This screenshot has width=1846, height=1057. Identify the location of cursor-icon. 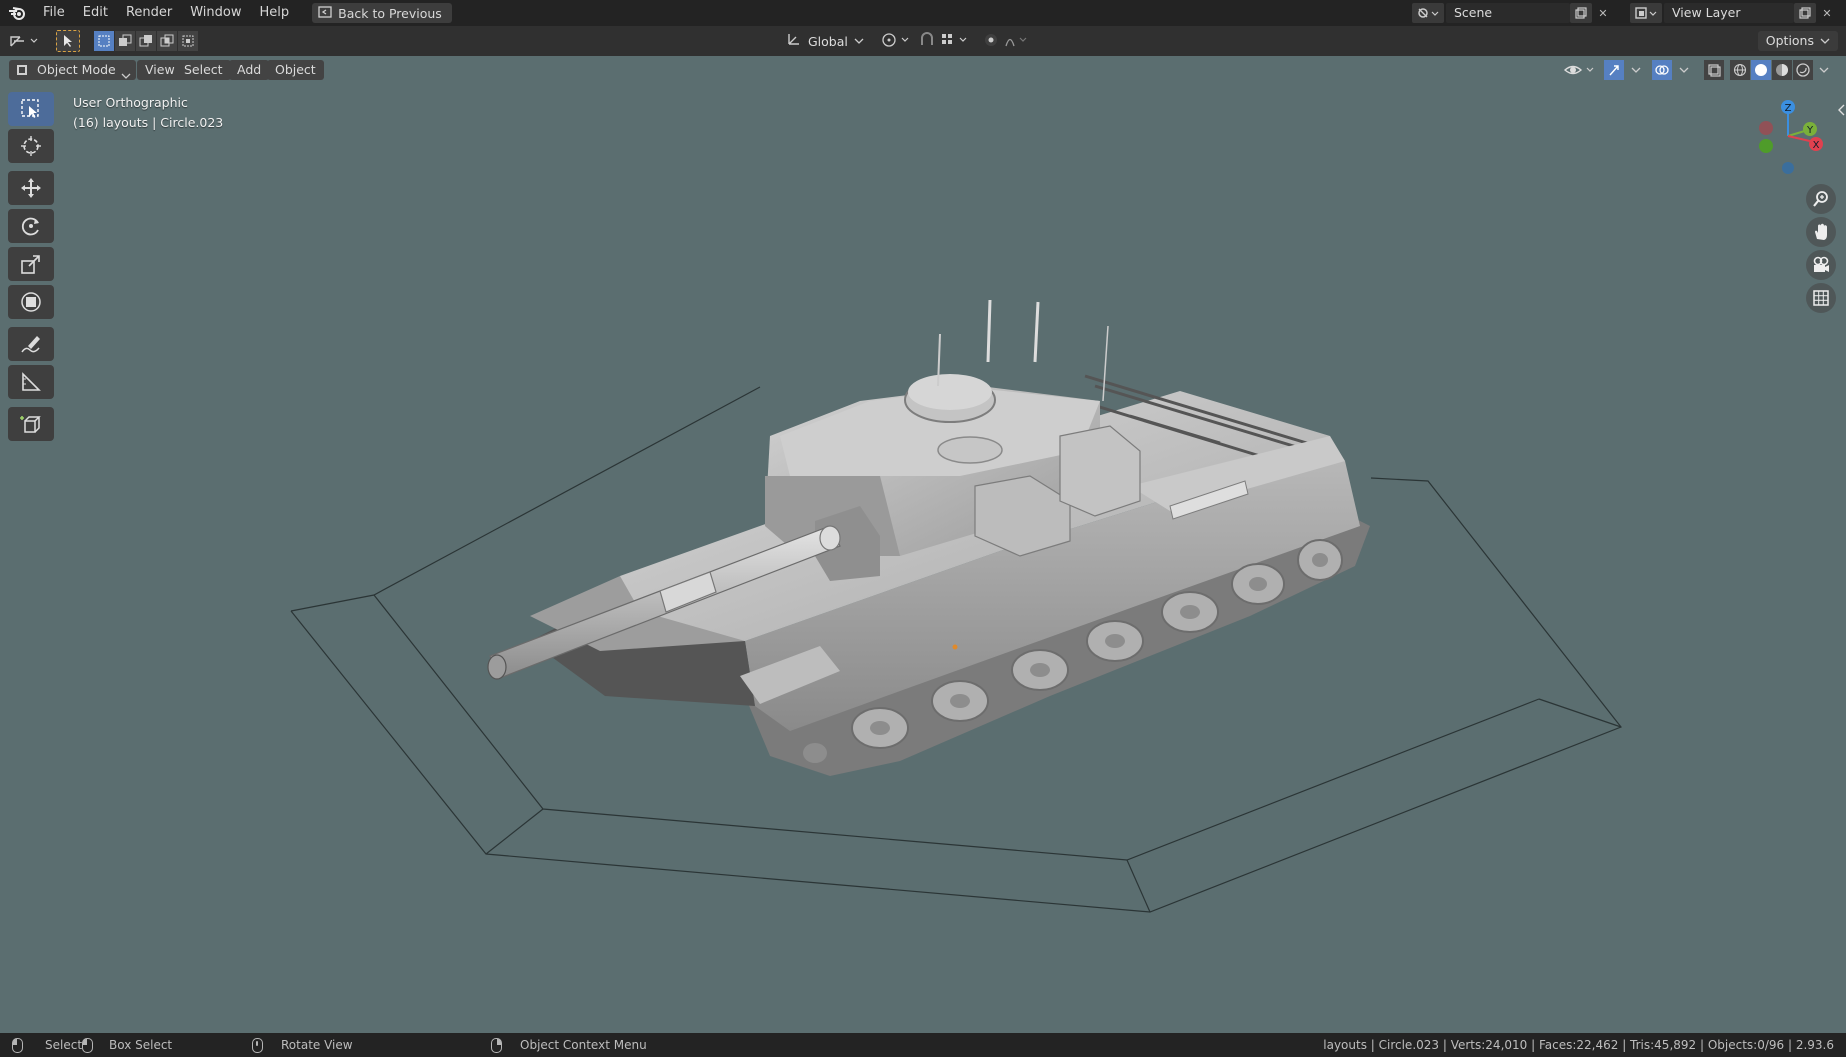
(31, 146).